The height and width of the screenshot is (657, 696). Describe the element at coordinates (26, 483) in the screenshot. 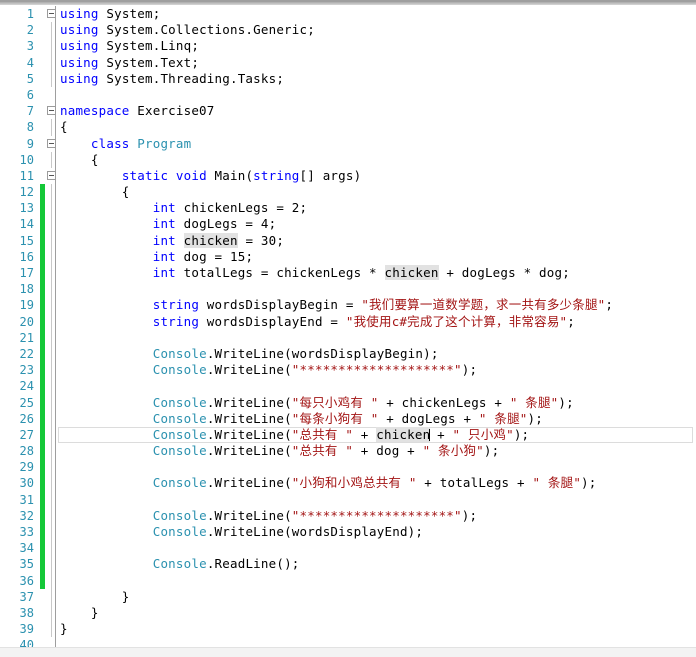

I see `line-number: 30` at that location.